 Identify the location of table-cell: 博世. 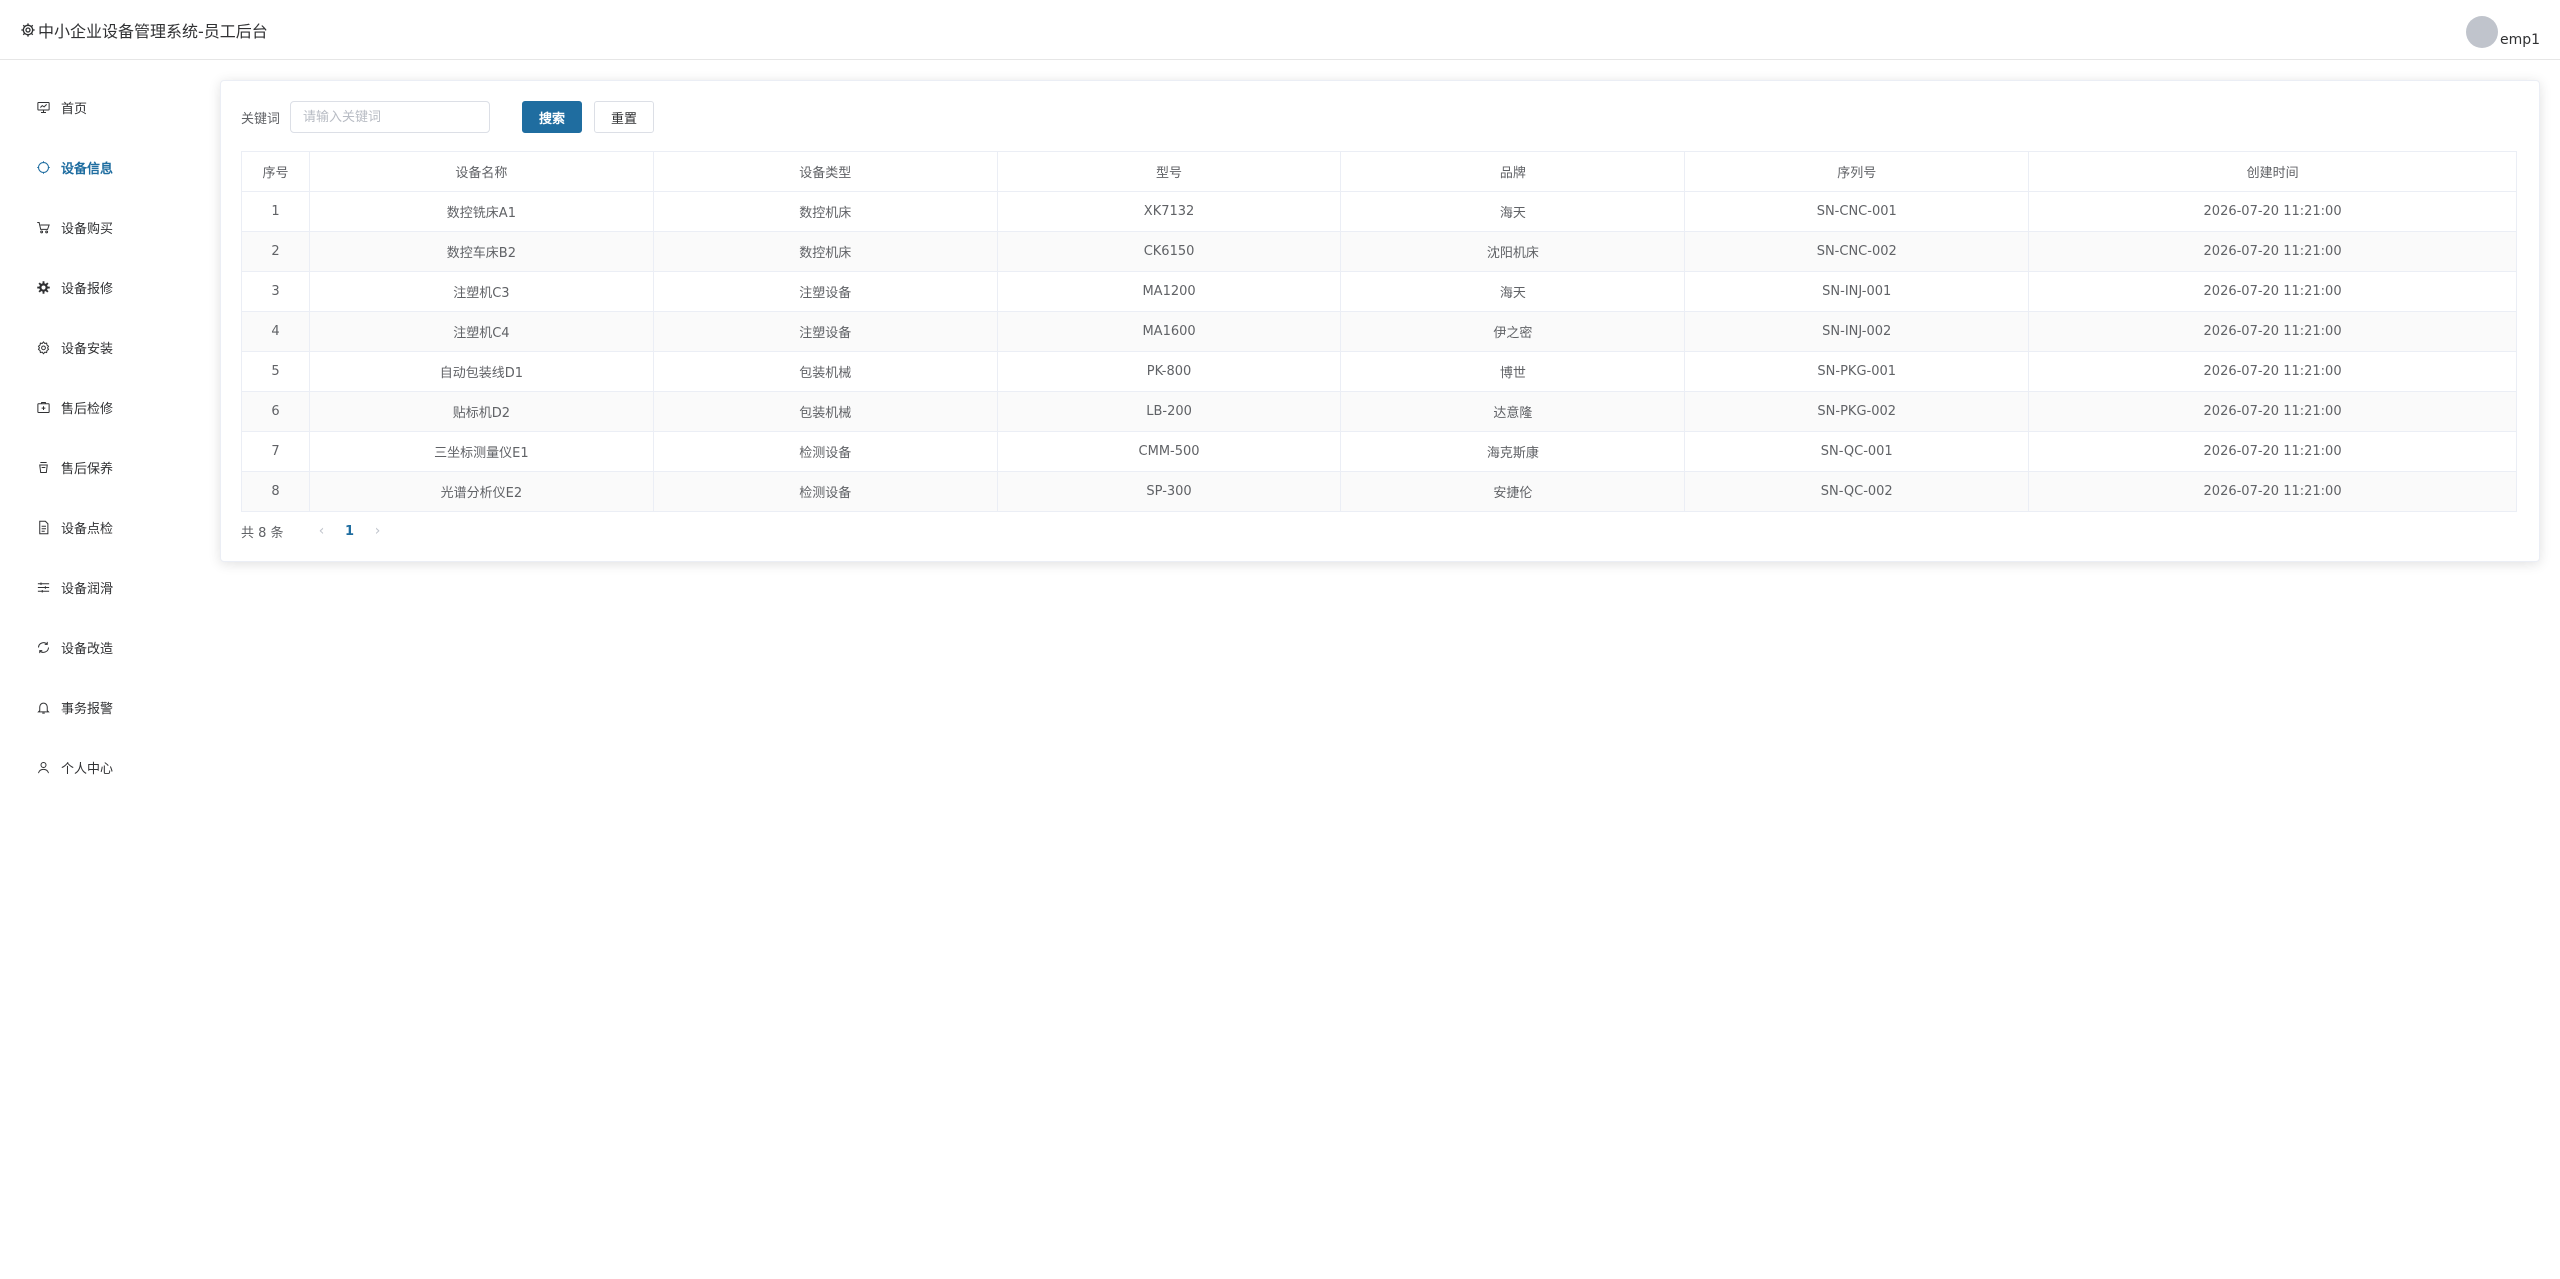
(1513, 371).